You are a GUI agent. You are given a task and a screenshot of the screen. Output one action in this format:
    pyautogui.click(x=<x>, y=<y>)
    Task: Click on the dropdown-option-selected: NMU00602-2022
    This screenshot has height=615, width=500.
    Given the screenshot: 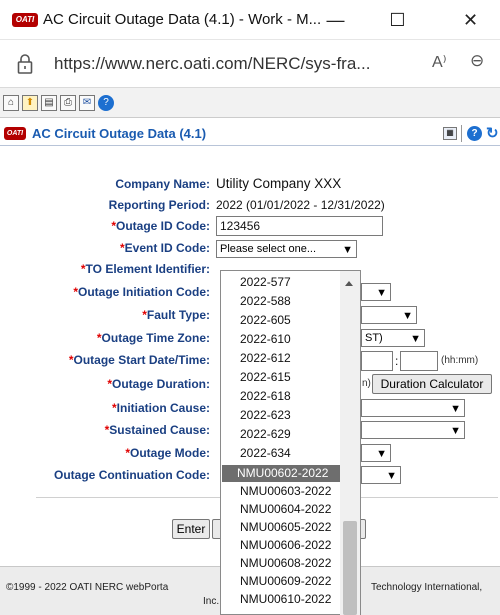 What is the action you would take?
    pyautogui.click(x=282, y=473)
    